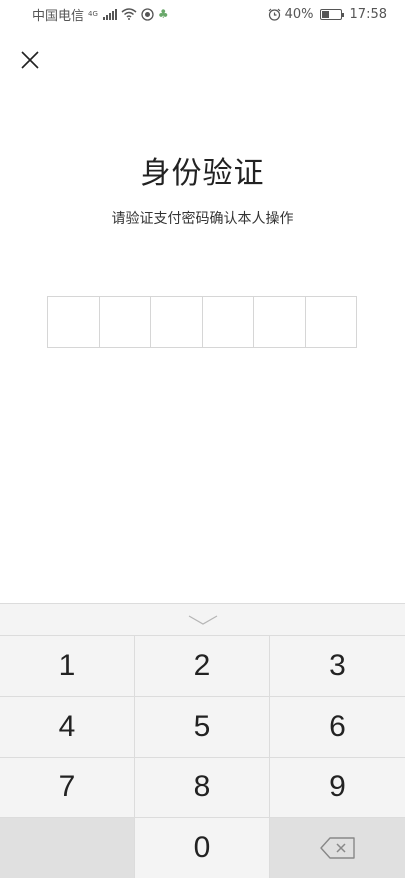 This screenshot has width=405, height=878. I want to click on close-button, so click(30, 60).